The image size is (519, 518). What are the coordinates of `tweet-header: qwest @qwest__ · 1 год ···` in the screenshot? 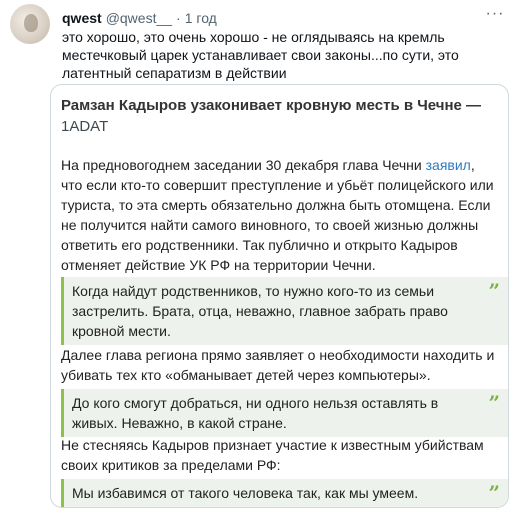 It's located at (284, 17).